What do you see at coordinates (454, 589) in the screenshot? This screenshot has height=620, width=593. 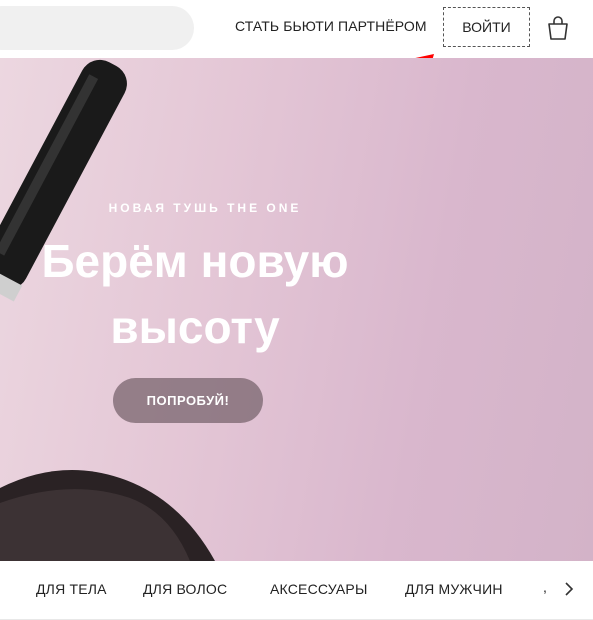 I see `category-men: ДЛЯ МУЖЧИН` at bounding box center [454, 589].